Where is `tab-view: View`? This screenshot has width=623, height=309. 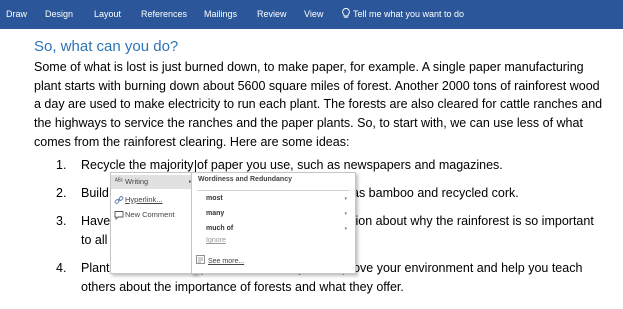 tab-view: View is located at coordinates (313, 14).